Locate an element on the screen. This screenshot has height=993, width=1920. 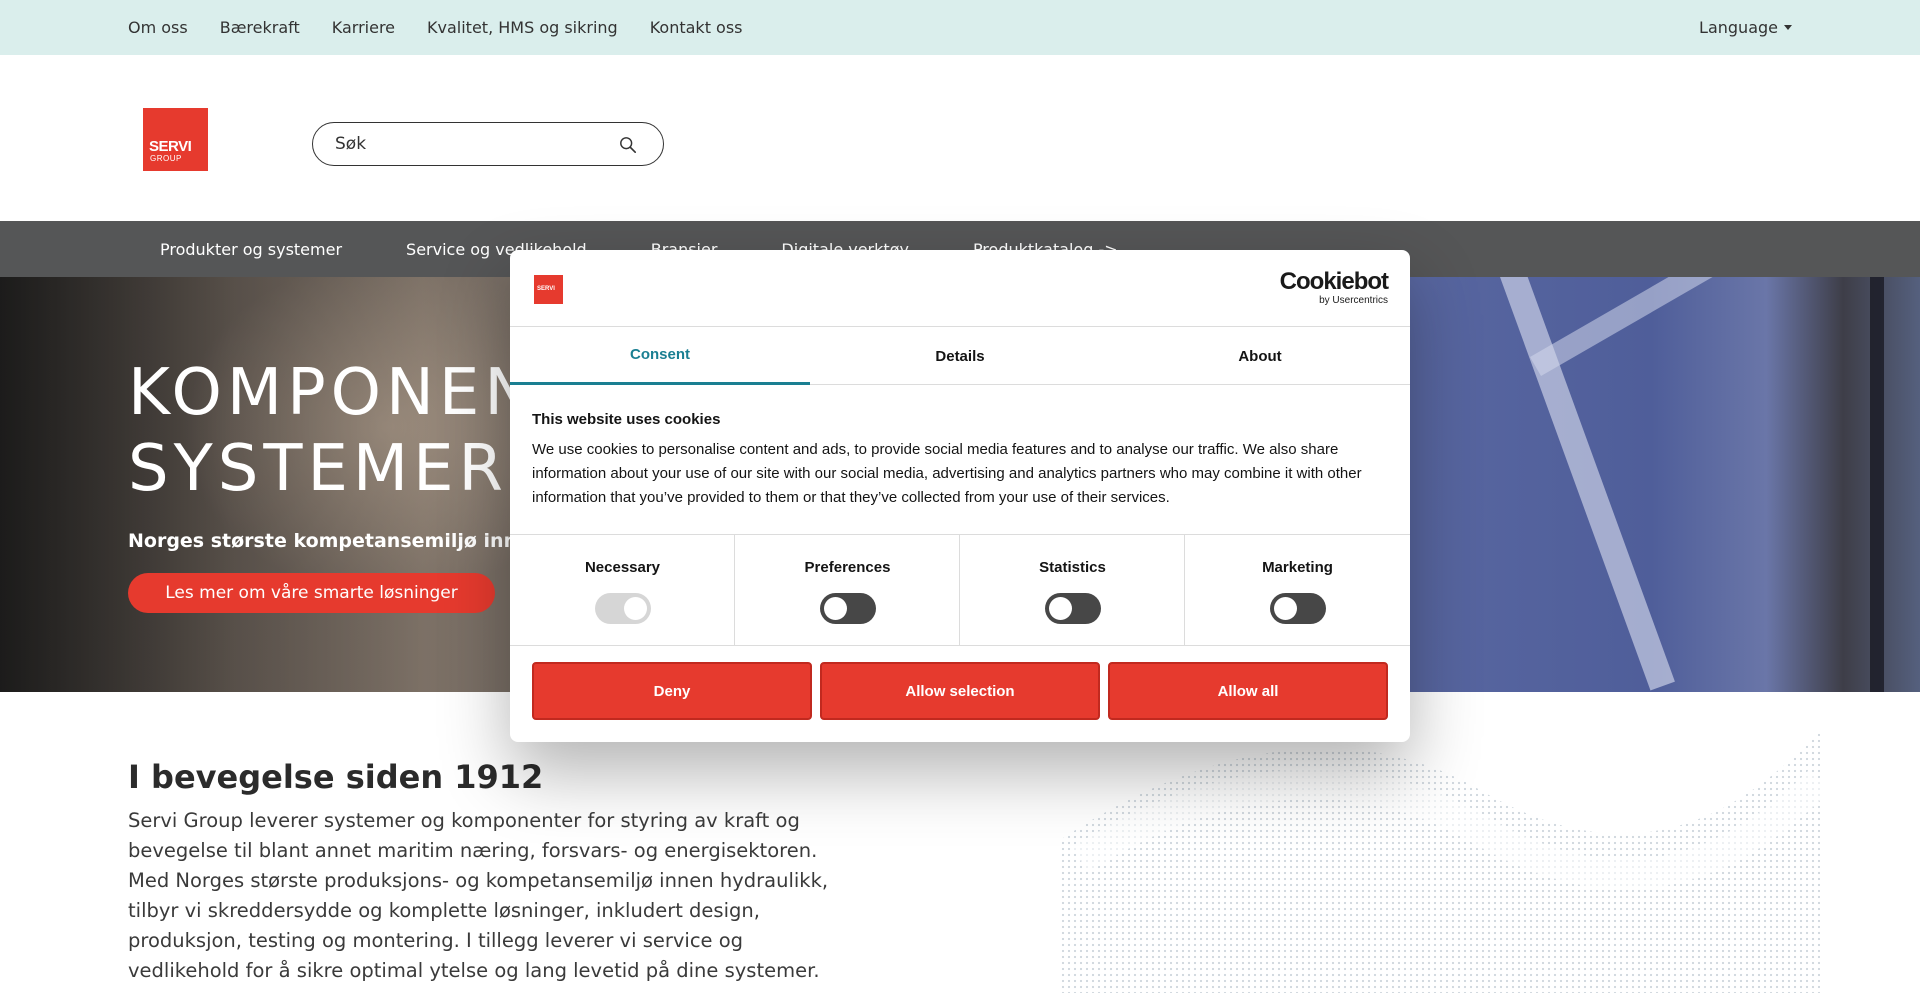
intro-heading: I bevegelse siden 1912 is located at coordinates (336, 777).